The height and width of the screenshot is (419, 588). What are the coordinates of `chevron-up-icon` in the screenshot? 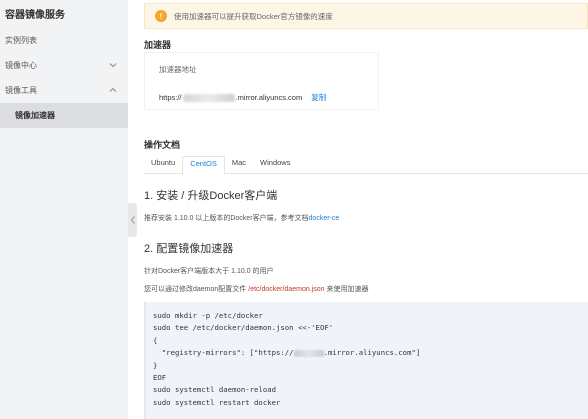 It's located at (113, 89).